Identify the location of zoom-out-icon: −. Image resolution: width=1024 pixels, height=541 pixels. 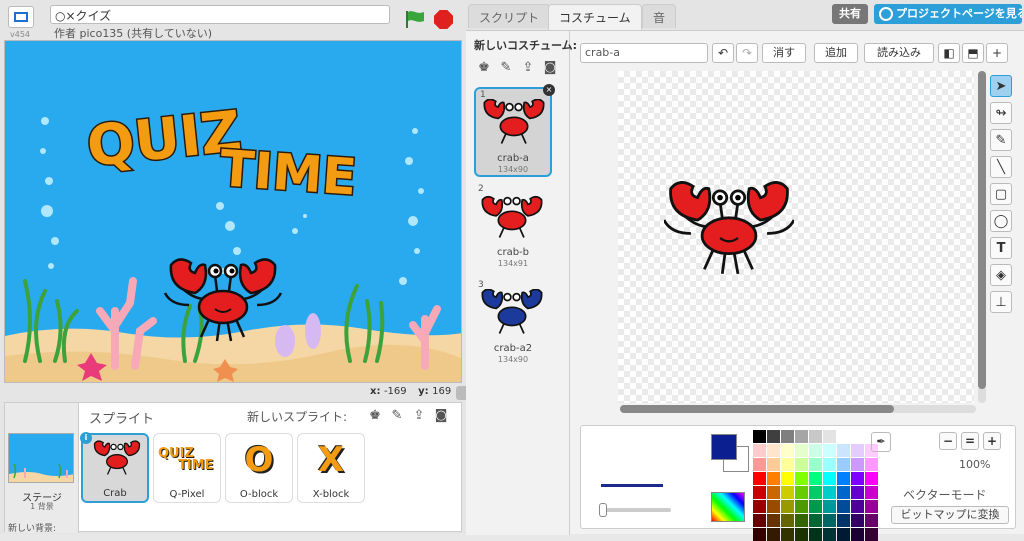
(948, 441).